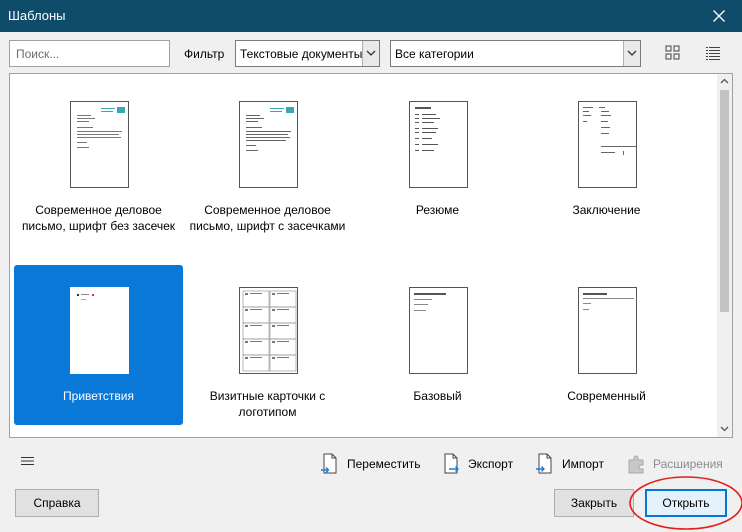  Describe the element at coordinates (686, 503) in the screenshot. I see `open-button: Открыть` at that location.